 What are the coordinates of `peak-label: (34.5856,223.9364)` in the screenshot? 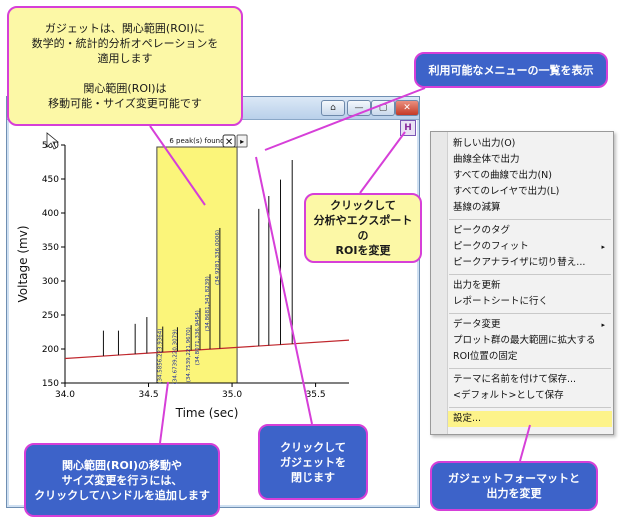 It's located at (161, 356).